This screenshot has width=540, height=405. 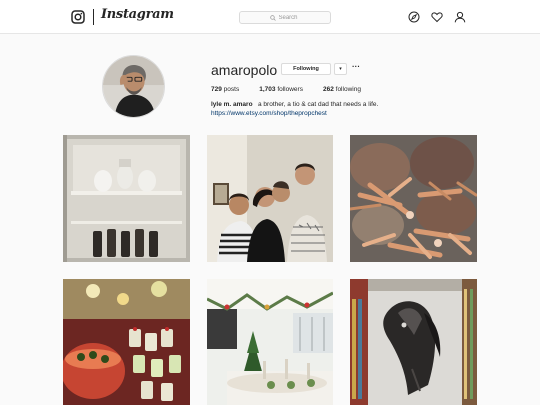 What do you see at coordinates (244, 70) in the screenshot?
I see `profile-username: amaropolo` at bounding box center [244, 70].